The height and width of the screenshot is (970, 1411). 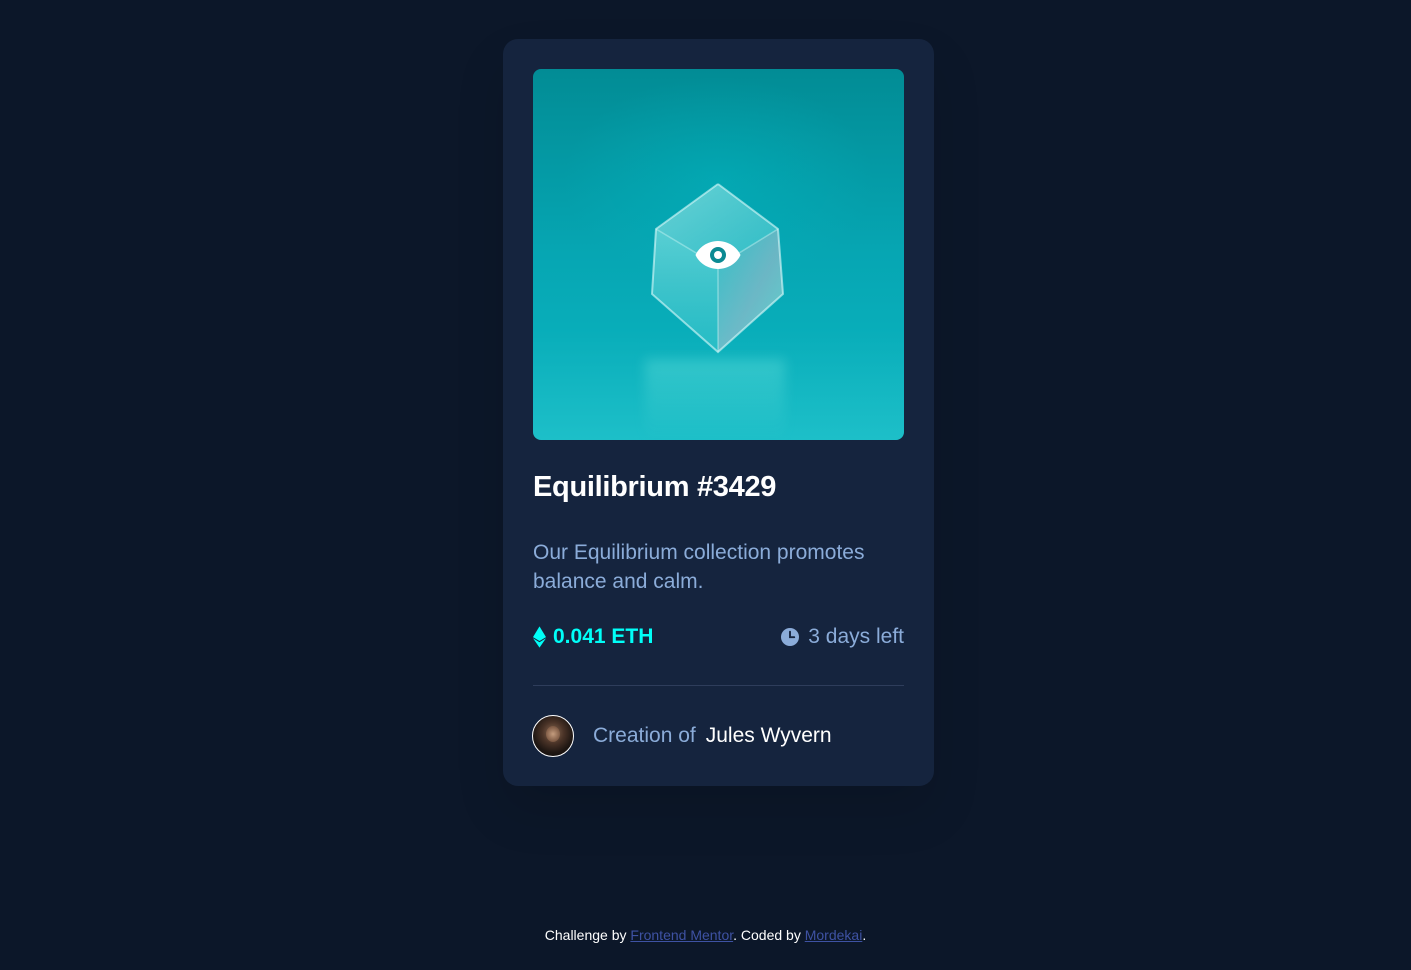 I want to click on nft-meta: 0.041 ETH 3 days left, so click(x=718, y=640).